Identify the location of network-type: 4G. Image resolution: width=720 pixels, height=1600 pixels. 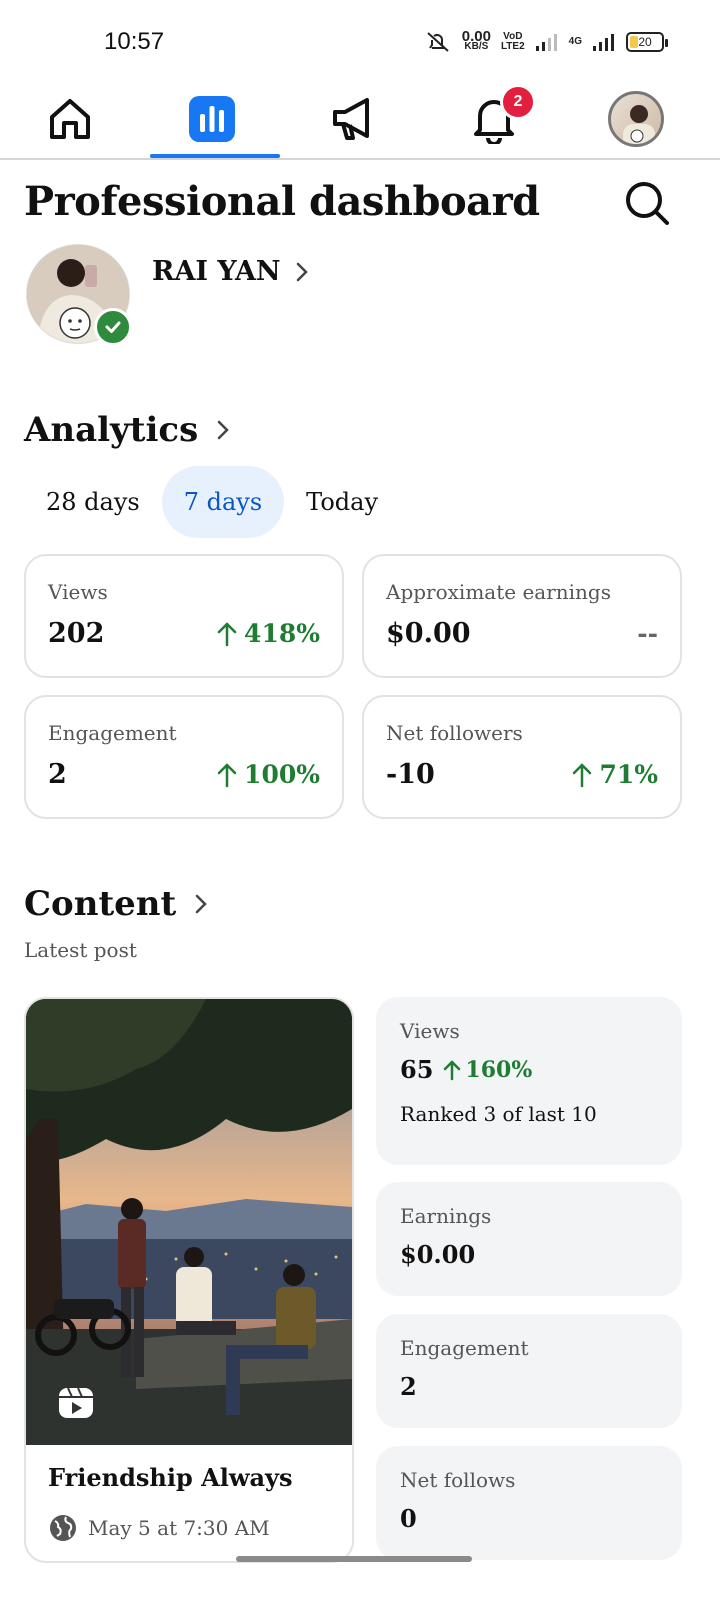
(575, 42).